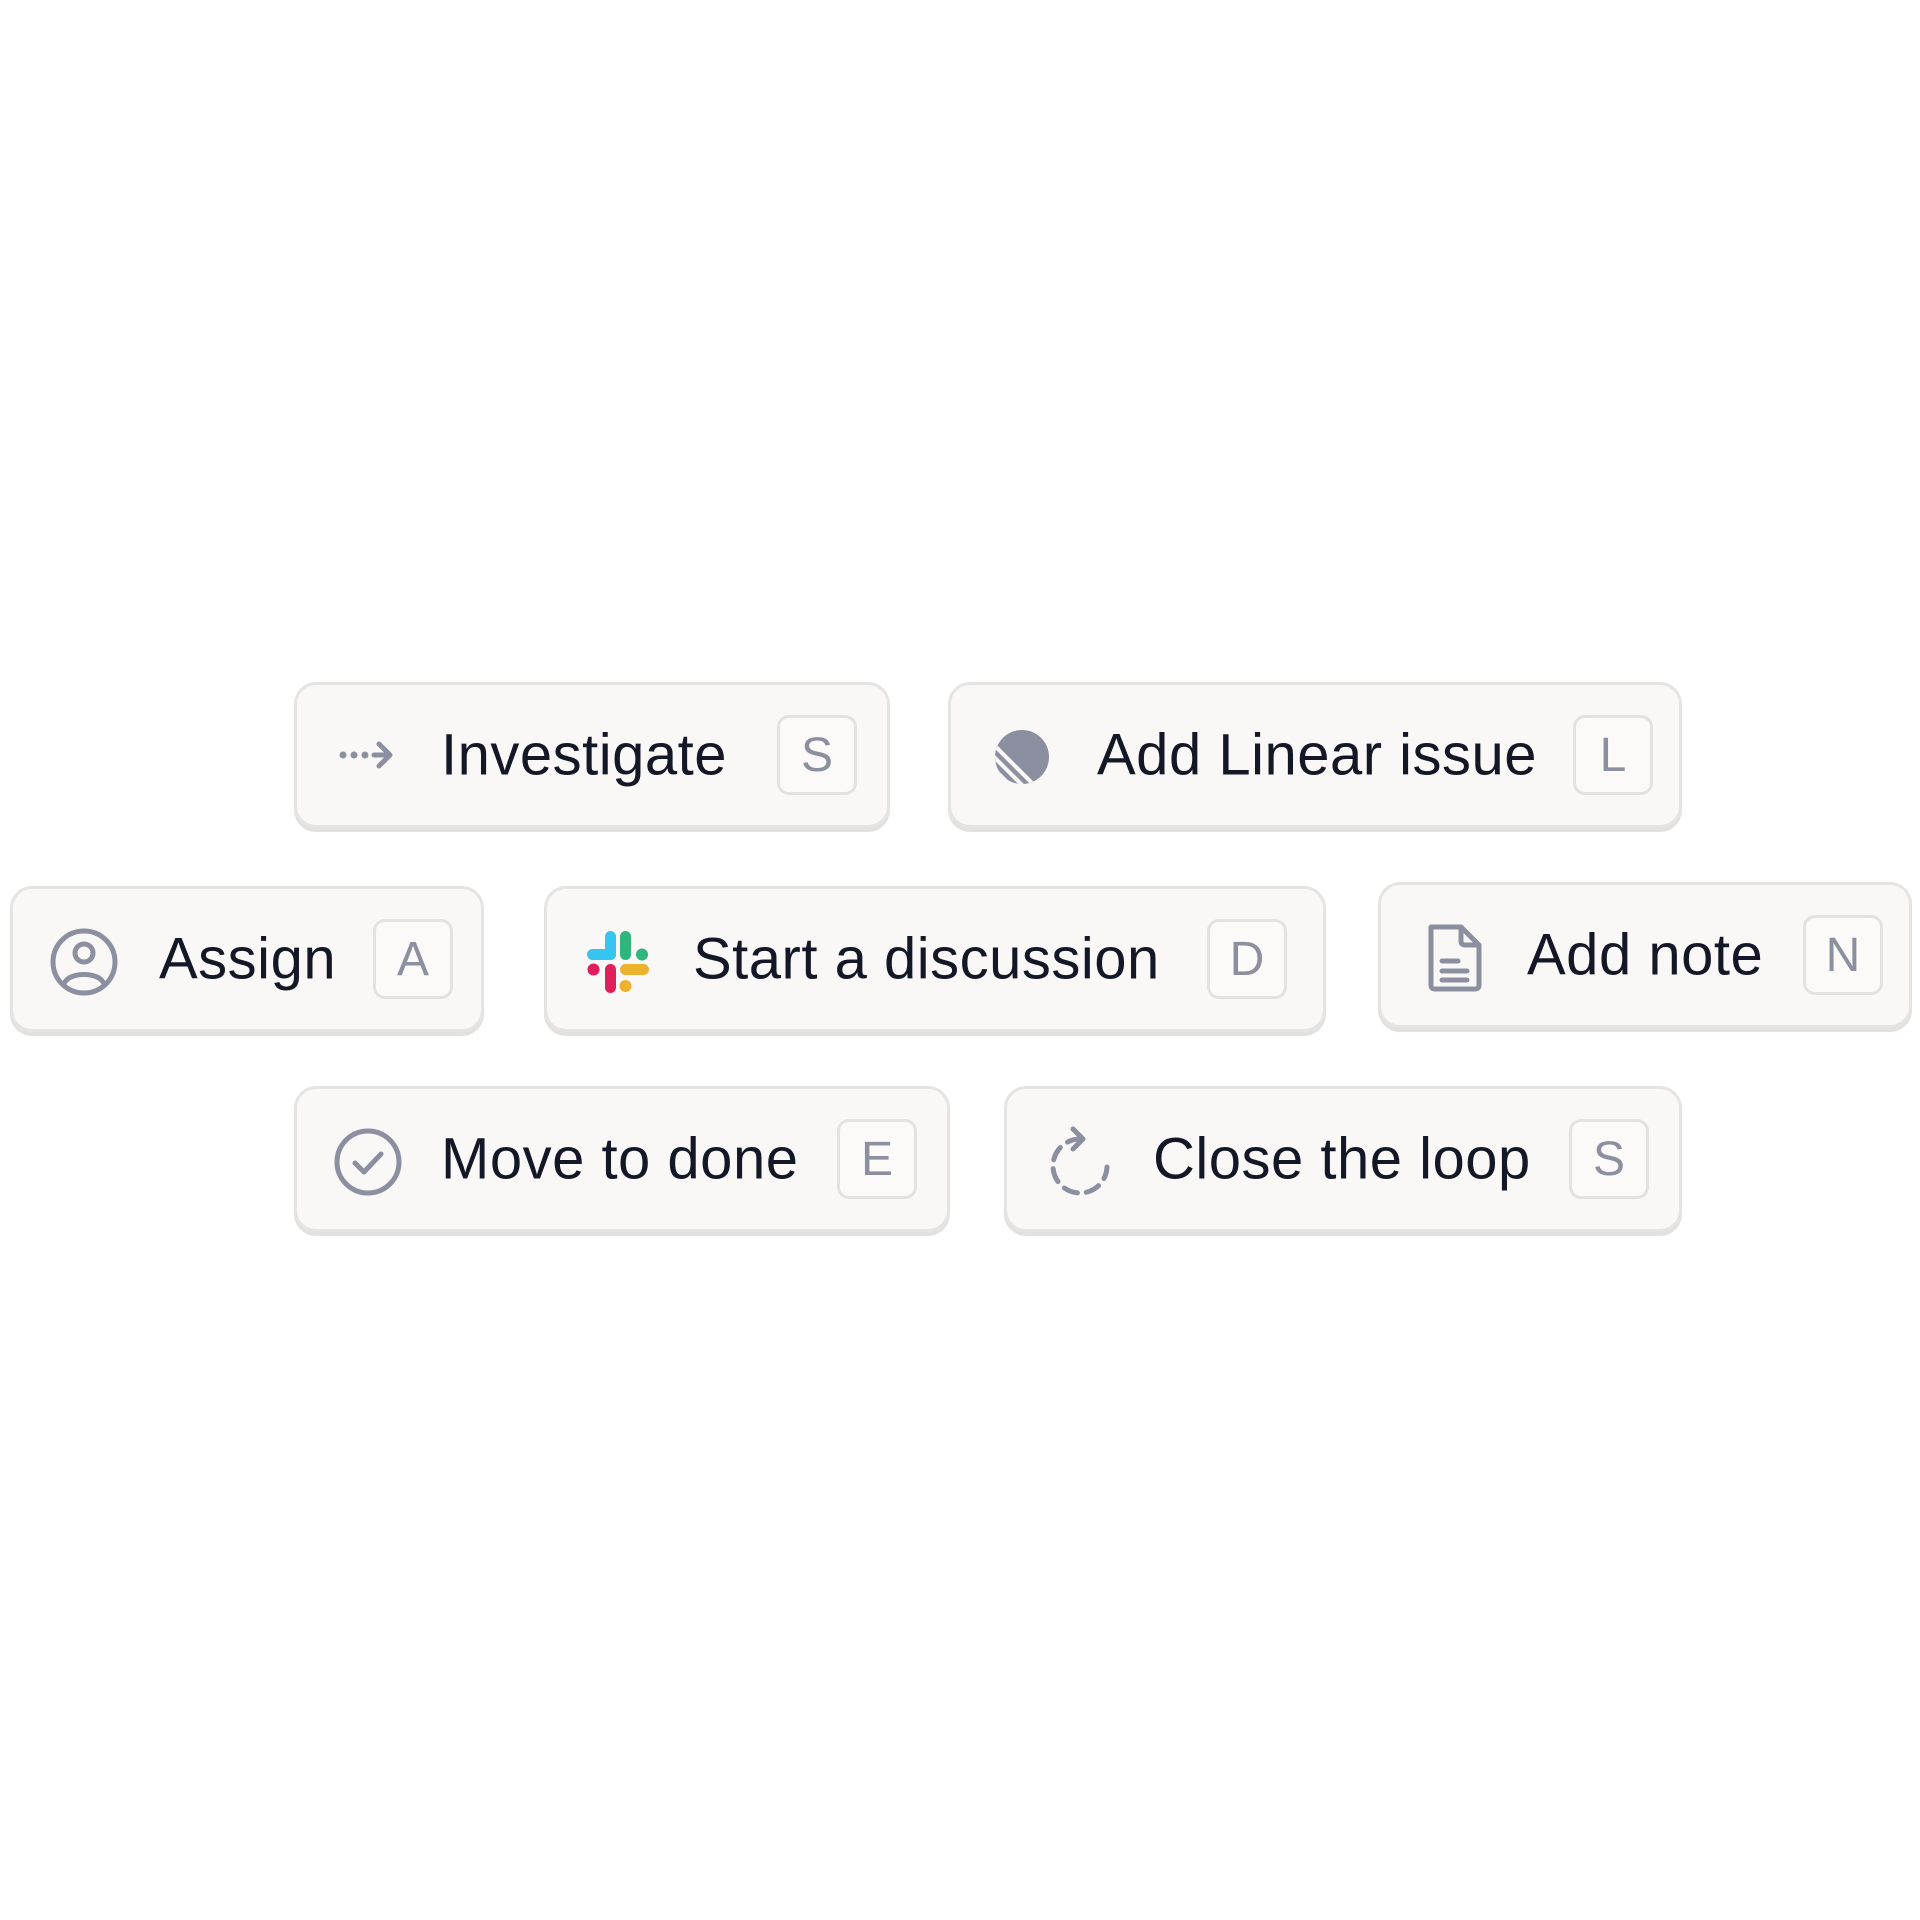 The image size is (1920, 1920). Describe the element at coordinates (1247, 959) in the screenshot. I see `start-discussion-shortcut-key: D` at that location.